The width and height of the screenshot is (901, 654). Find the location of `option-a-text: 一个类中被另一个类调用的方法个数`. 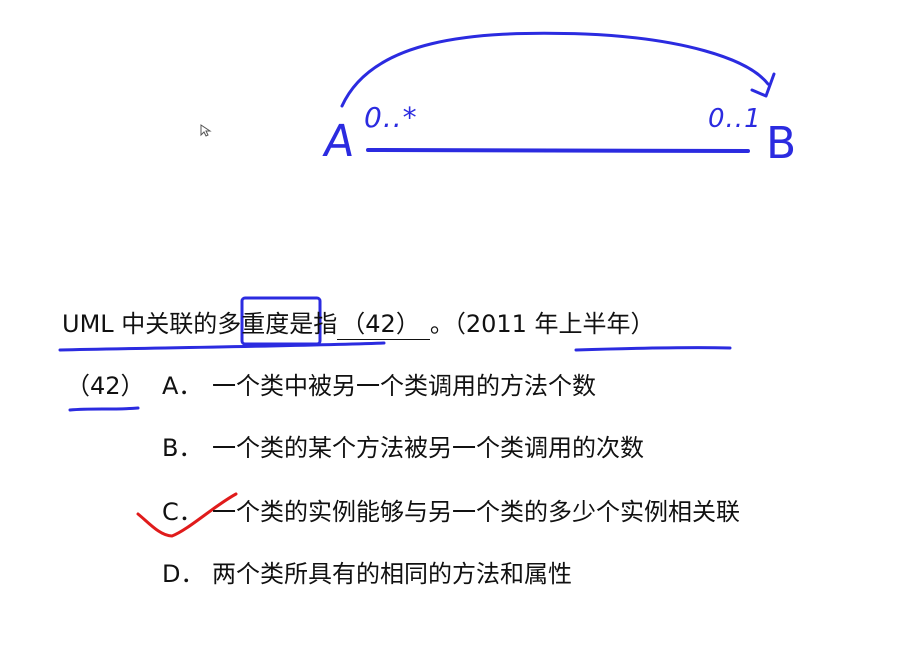

option-a-text: 一个类中被另一个类调用的方法个数 is located at coordinates (404, 386).